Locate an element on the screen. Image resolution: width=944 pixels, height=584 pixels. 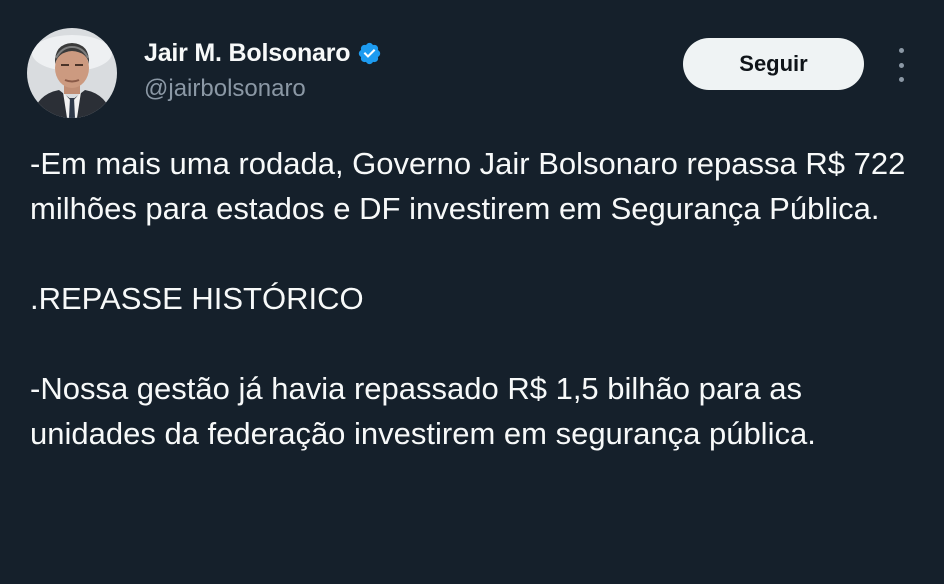
author-name-row: Jair M. Bolsonaro is located at coordinates (263, 53).